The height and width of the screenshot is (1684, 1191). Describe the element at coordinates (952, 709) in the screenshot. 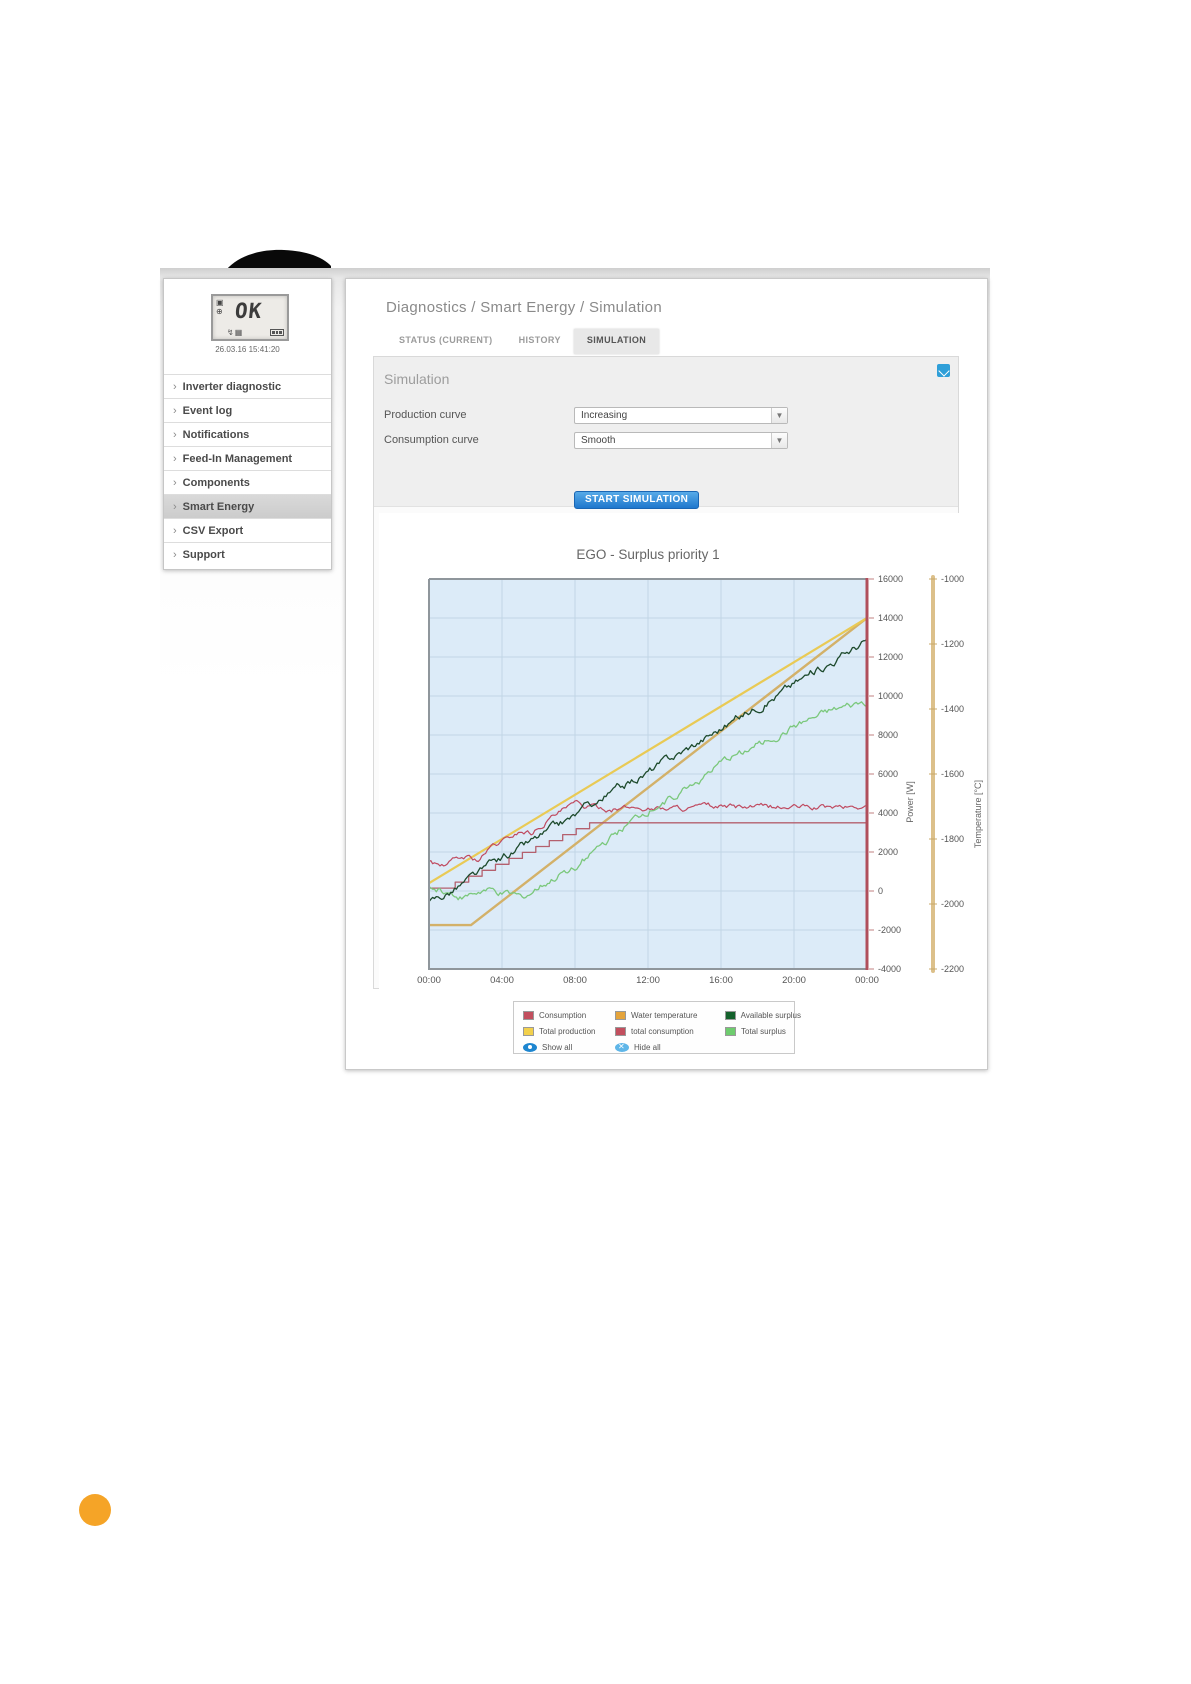

I see `svg-text: -1400` at that location.